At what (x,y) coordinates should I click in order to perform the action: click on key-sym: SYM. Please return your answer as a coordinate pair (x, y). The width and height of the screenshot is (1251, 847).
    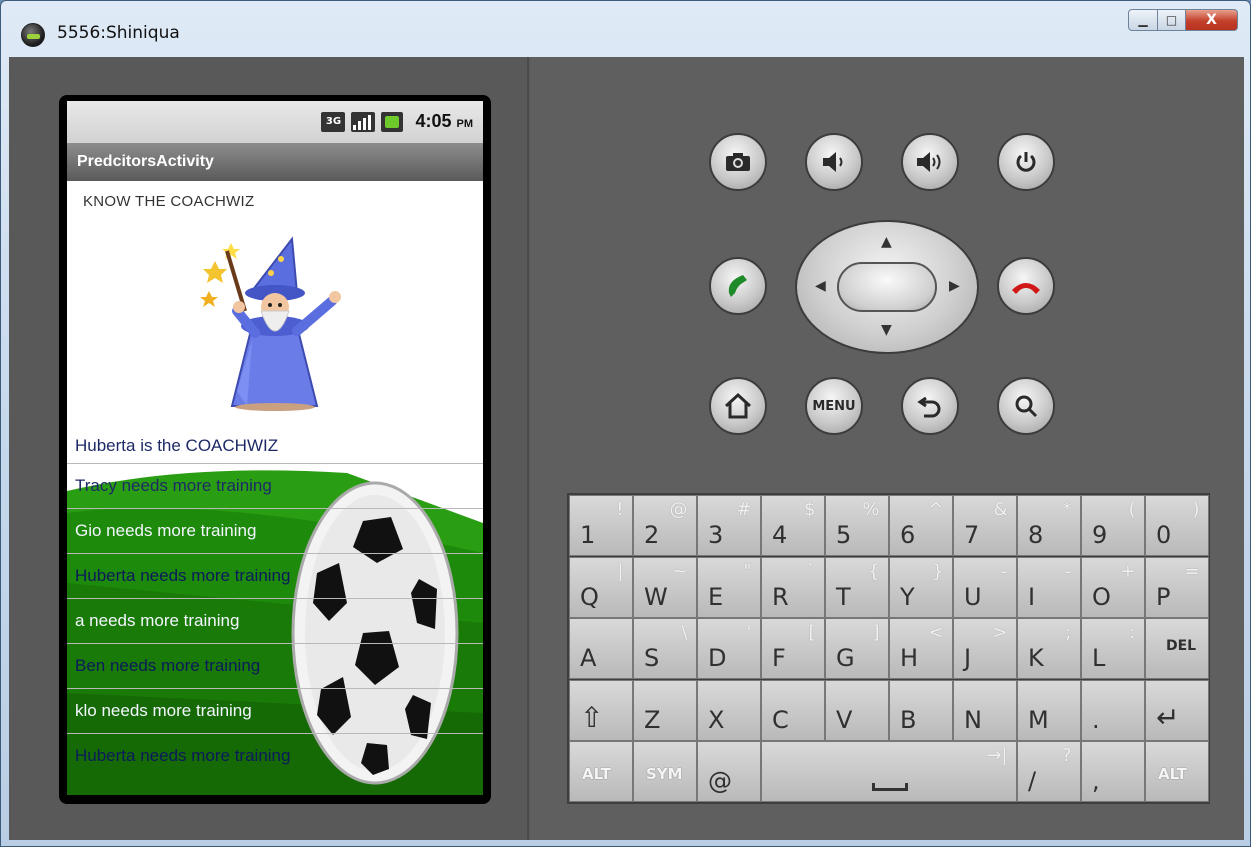
    Looking at the image, I should click on (665, 771).